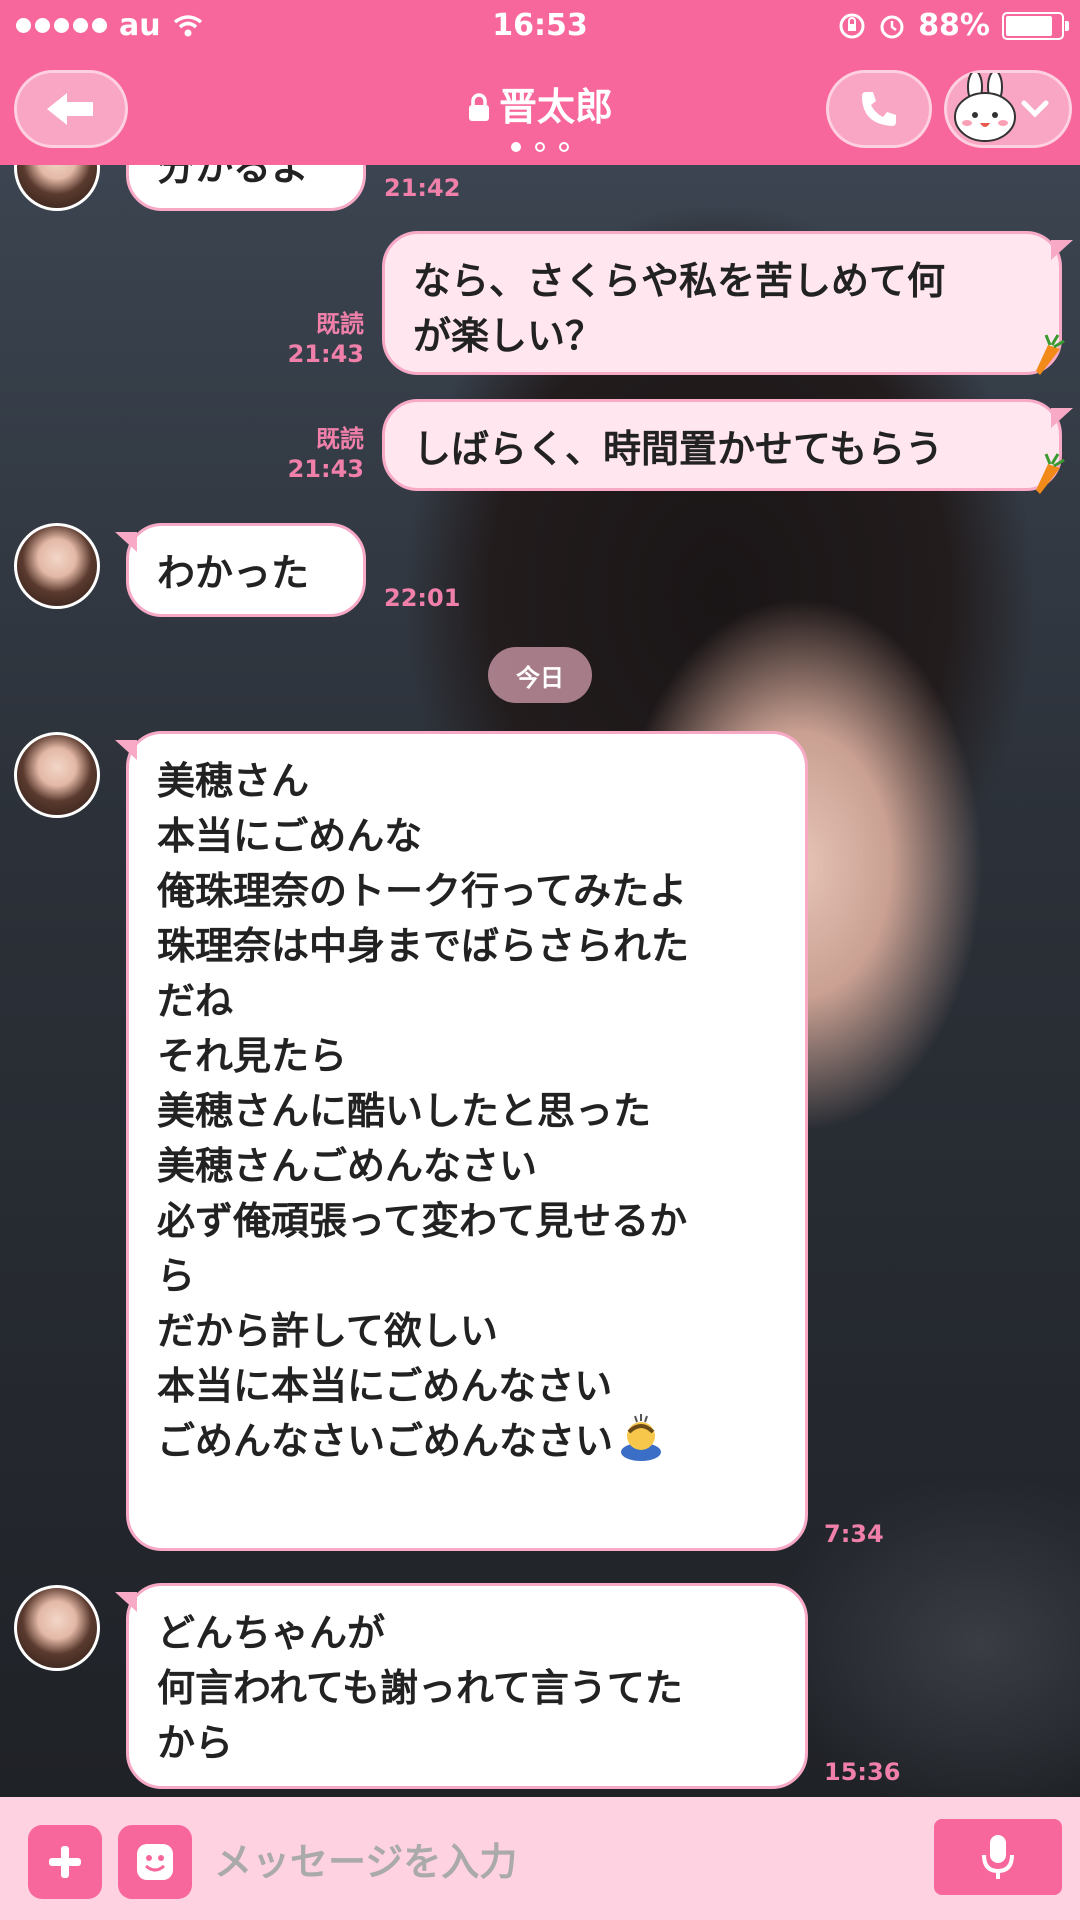 The width and height of the screenshot is (1080, 1920). I want to click on message-line: どんちゃんが, so click(271, 1633).